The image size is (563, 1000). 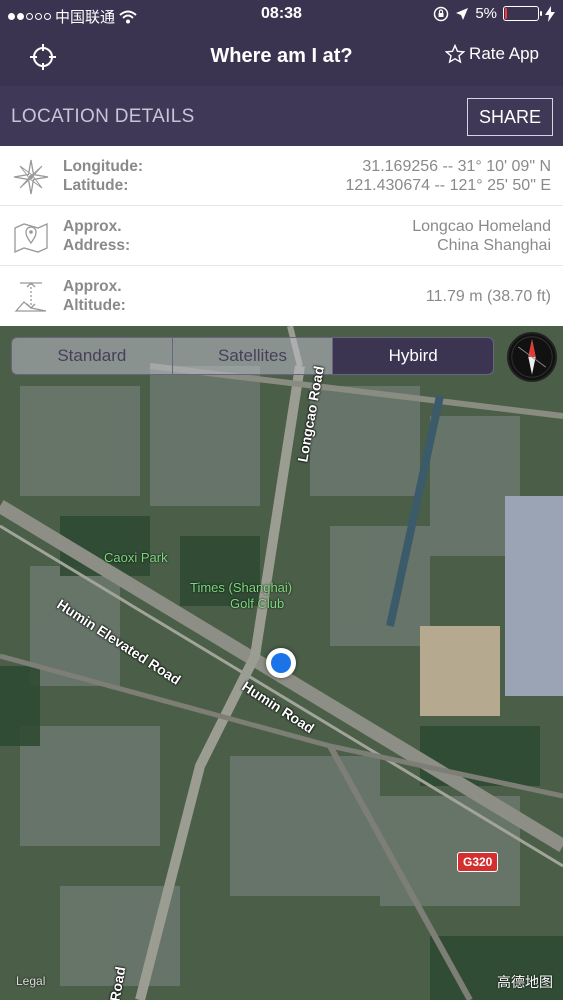 I want to click on latitude-label: Latitude:, so click(x=96, y=185).